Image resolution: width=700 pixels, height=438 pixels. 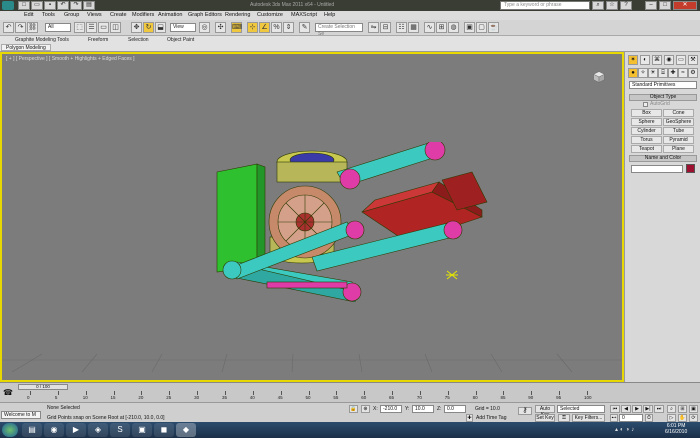 I want to click on link-icon: ⛓, so click(x=32, y=27).